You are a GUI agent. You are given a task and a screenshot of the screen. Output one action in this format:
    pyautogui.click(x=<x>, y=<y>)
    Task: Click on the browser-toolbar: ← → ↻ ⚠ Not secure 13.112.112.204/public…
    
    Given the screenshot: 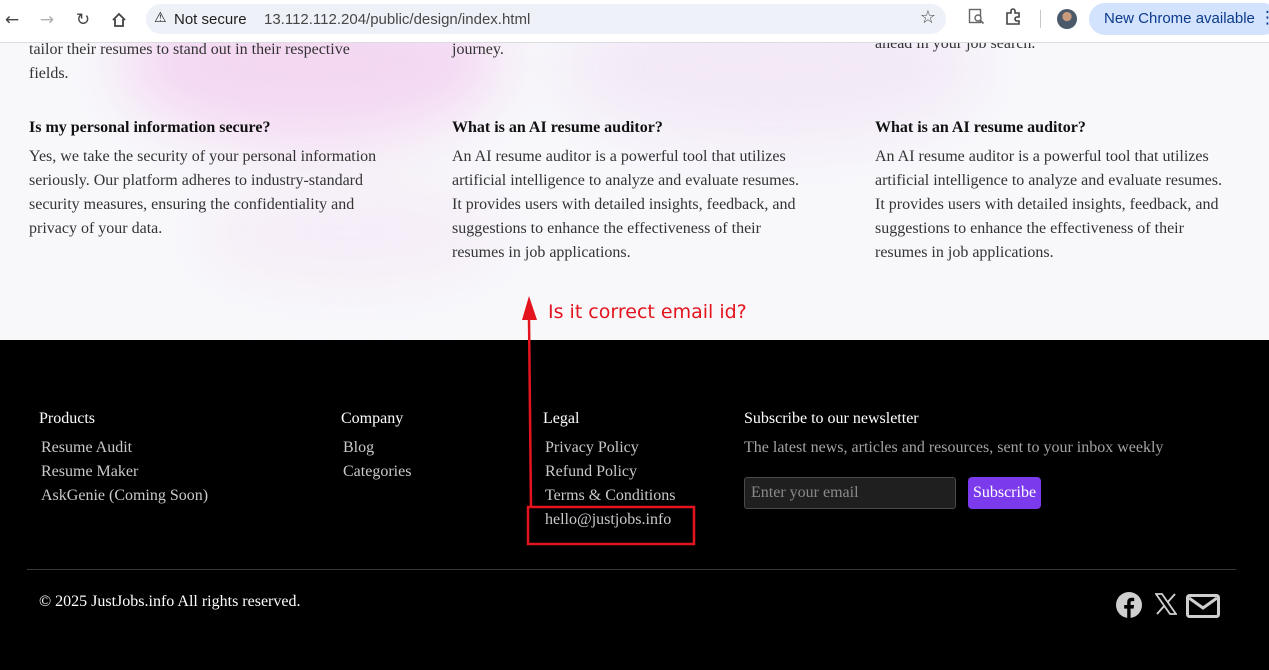 What is the action you would take?
    pyautogui.click(x=634, y=21)
    